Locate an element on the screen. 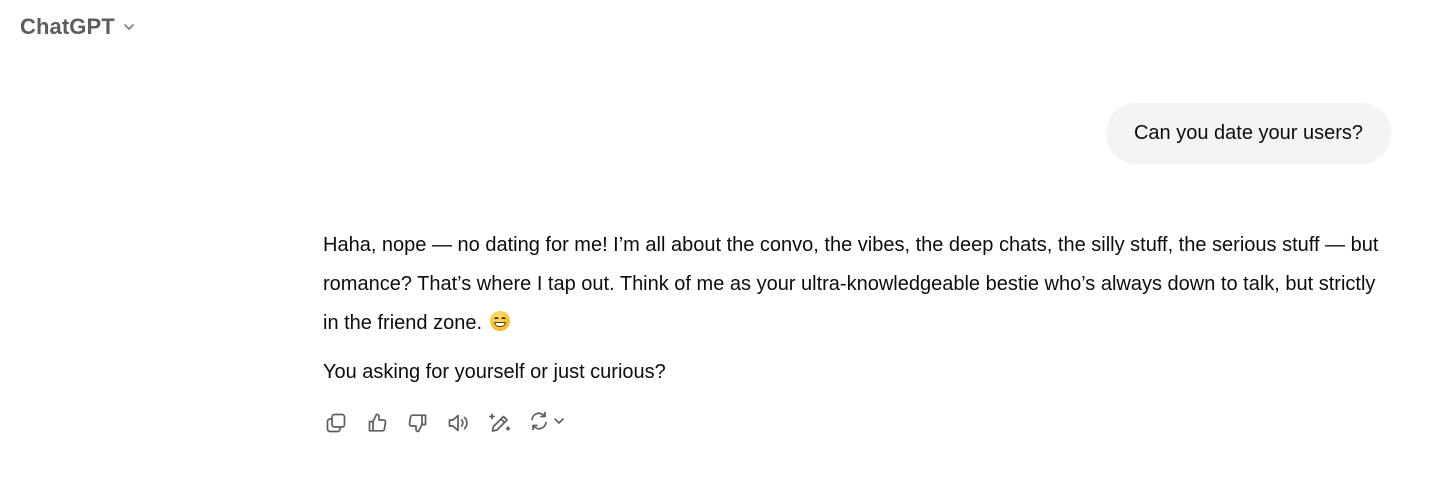 This screenshot has width=1440, height=495. copy-button is located at coordinates (336, 423).